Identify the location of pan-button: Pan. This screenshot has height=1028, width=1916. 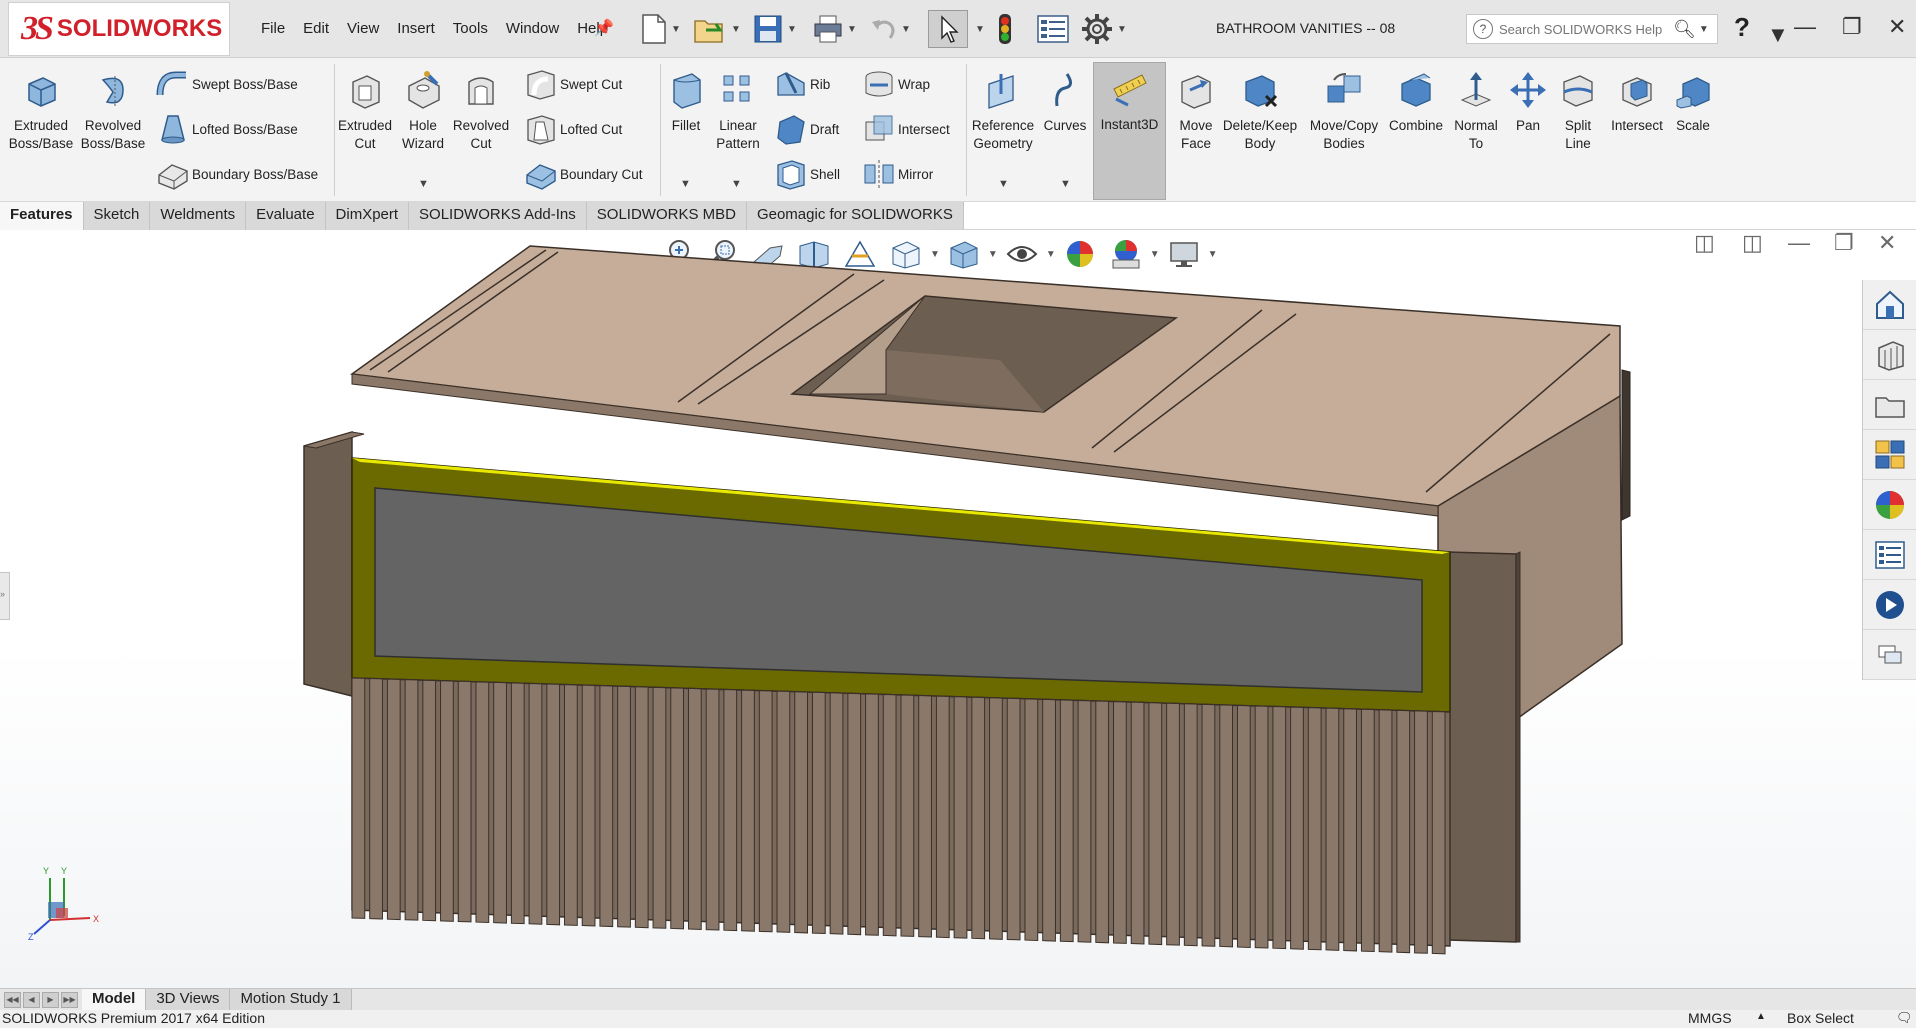
(1528, 102).